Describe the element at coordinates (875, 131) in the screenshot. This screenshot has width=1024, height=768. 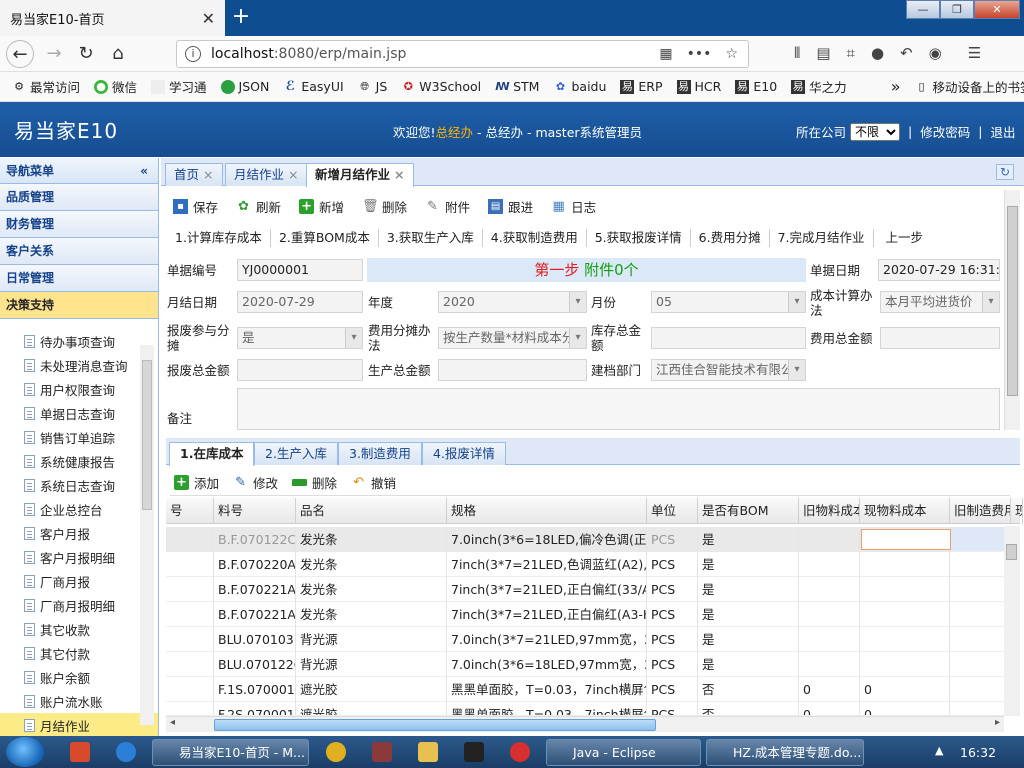
I see `company-select: 不限` at that location.